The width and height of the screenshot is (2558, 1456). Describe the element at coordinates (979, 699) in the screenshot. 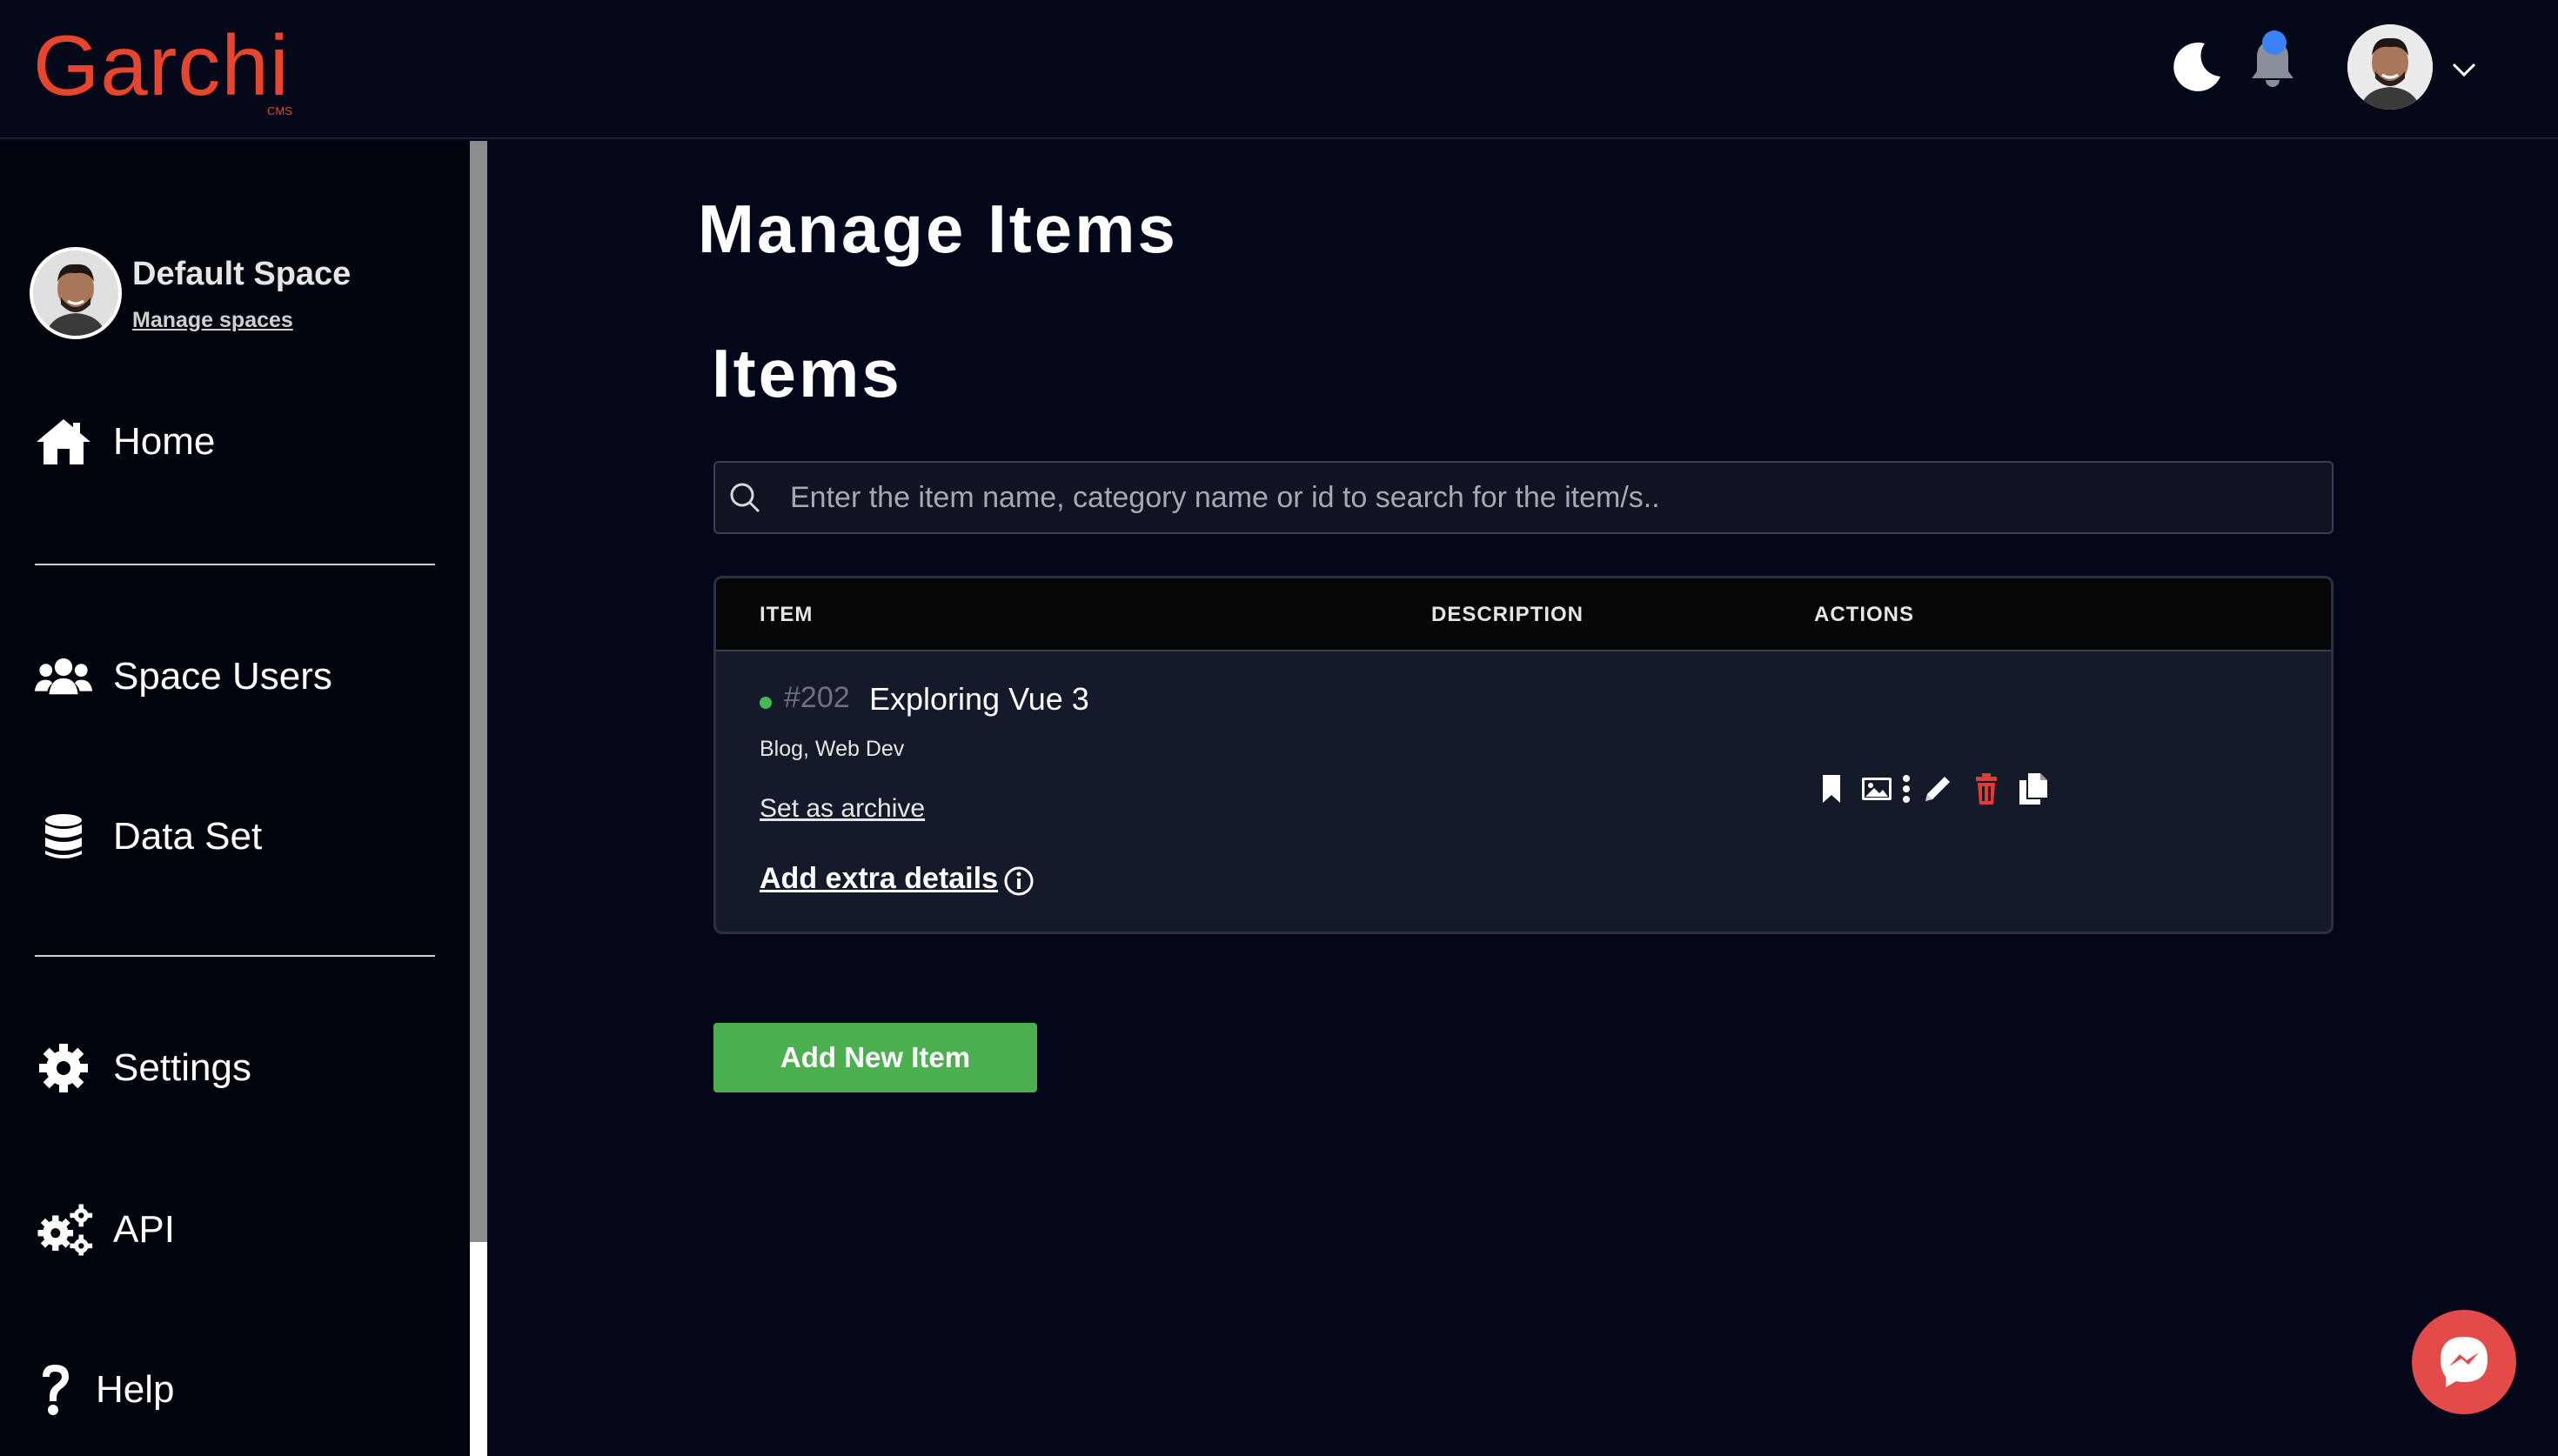

I see `item-name: Exploring Vue 3` at that location.